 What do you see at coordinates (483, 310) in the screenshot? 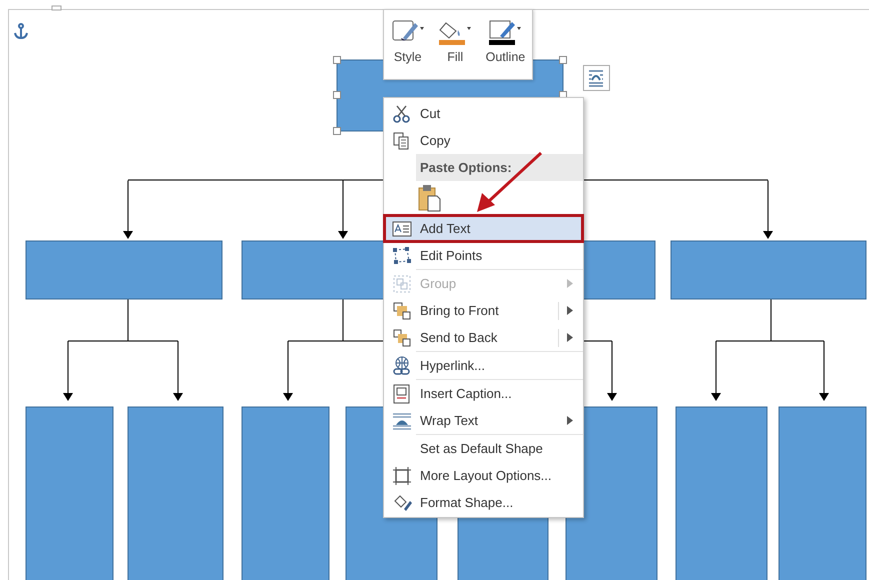
I see `menu-item: Bring to Front` at bounding box center [483, 310].